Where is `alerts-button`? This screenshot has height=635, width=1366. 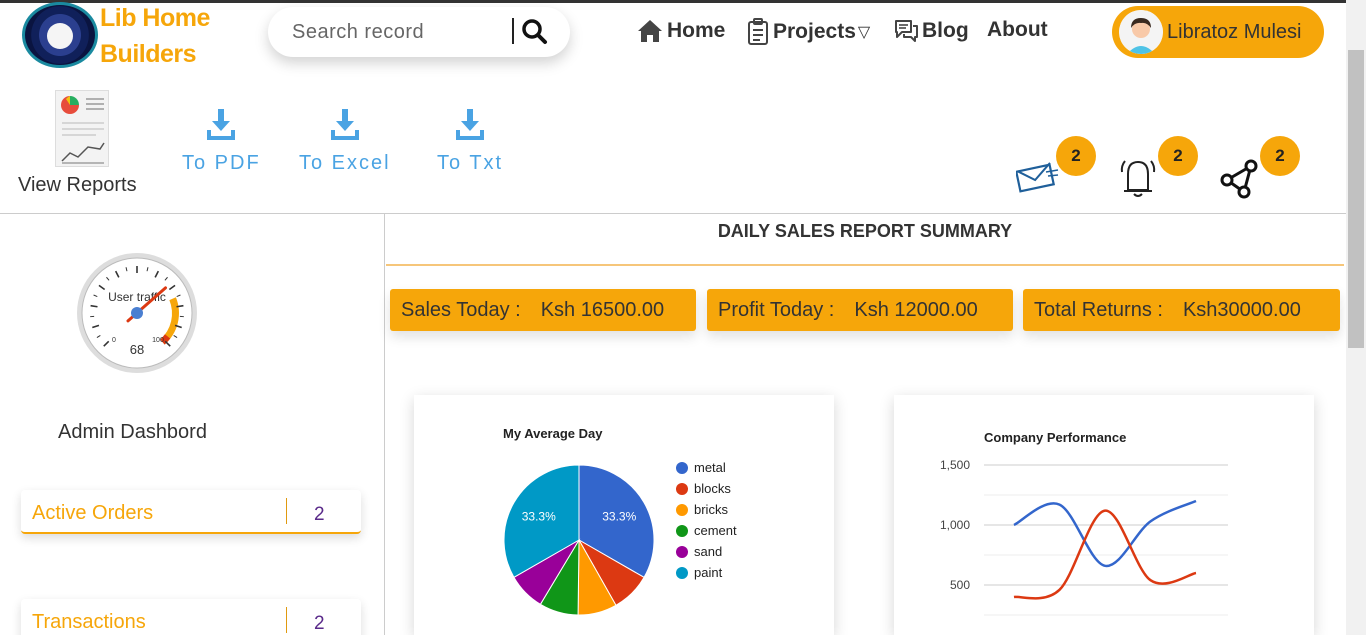 alerts-button is located at coordinates (1139, 173).